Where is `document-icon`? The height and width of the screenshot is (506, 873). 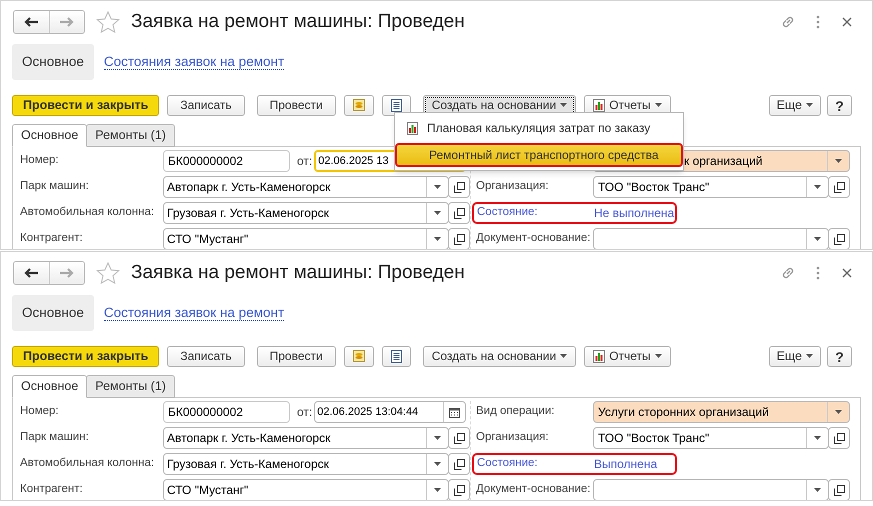
document-icon is located at coordinates (396, 356).